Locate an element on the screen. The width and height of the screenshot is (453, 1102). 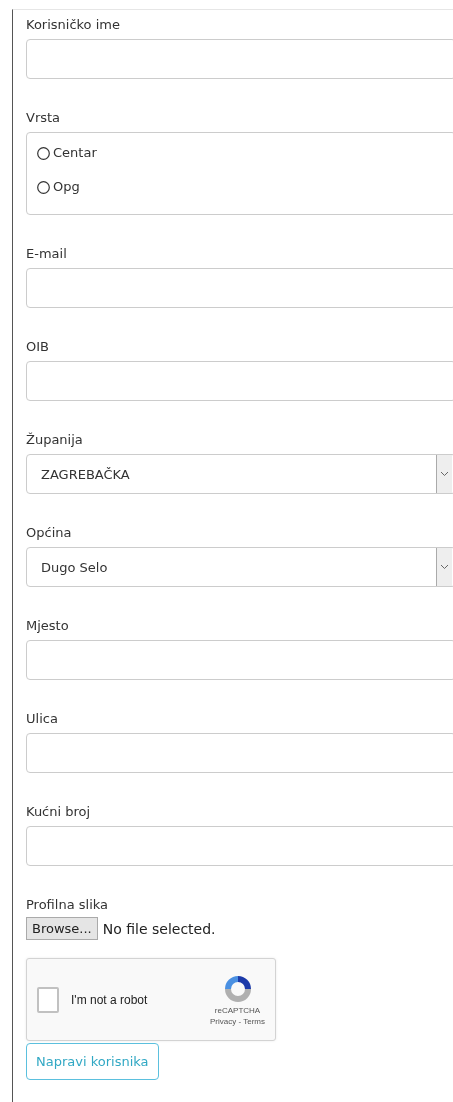
captcha-brand: reCAPTCHA is located at coordinates (237, 1010).